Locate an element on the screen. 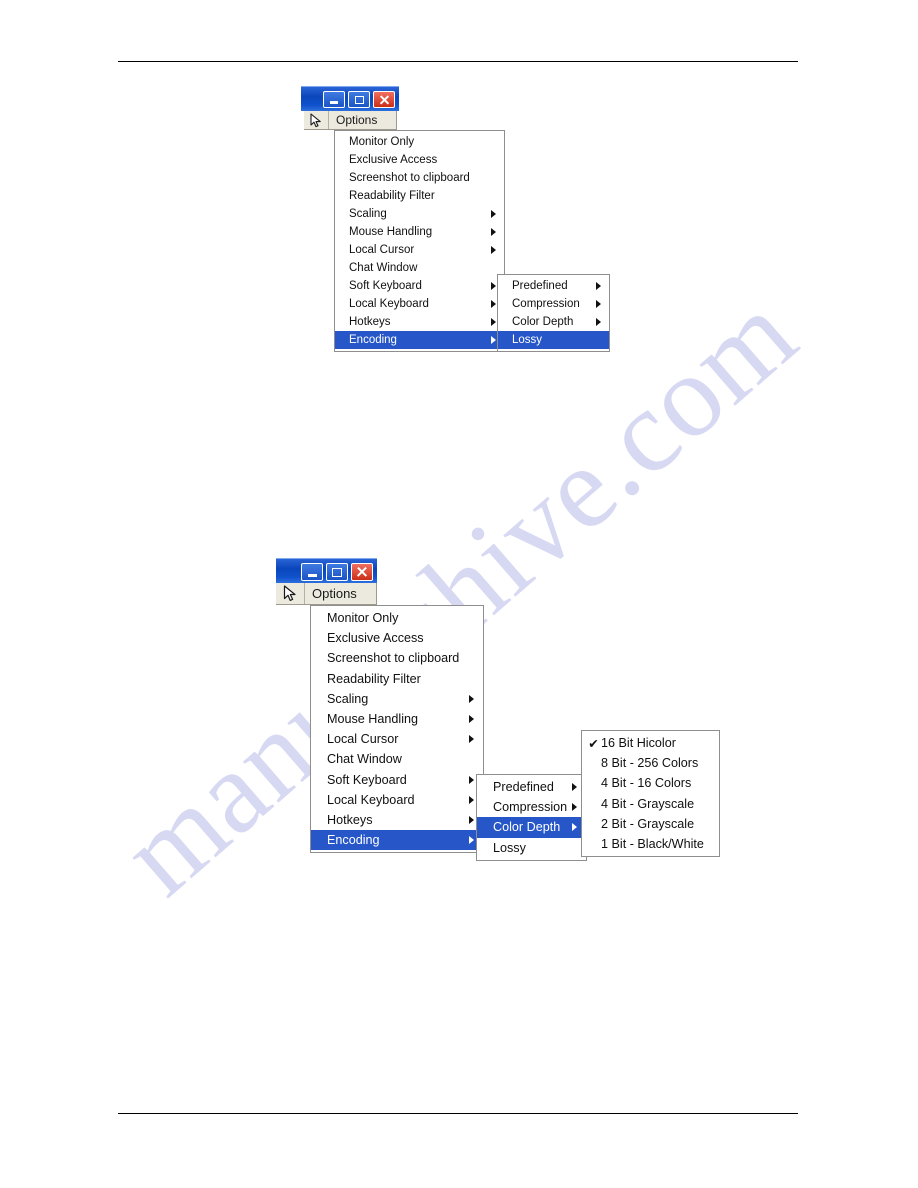 The image size is (918, 1188). color-depth-item-16-bit-hicolor: ✔ 16 Bit Hicolor is located at coordinates (650, 743).